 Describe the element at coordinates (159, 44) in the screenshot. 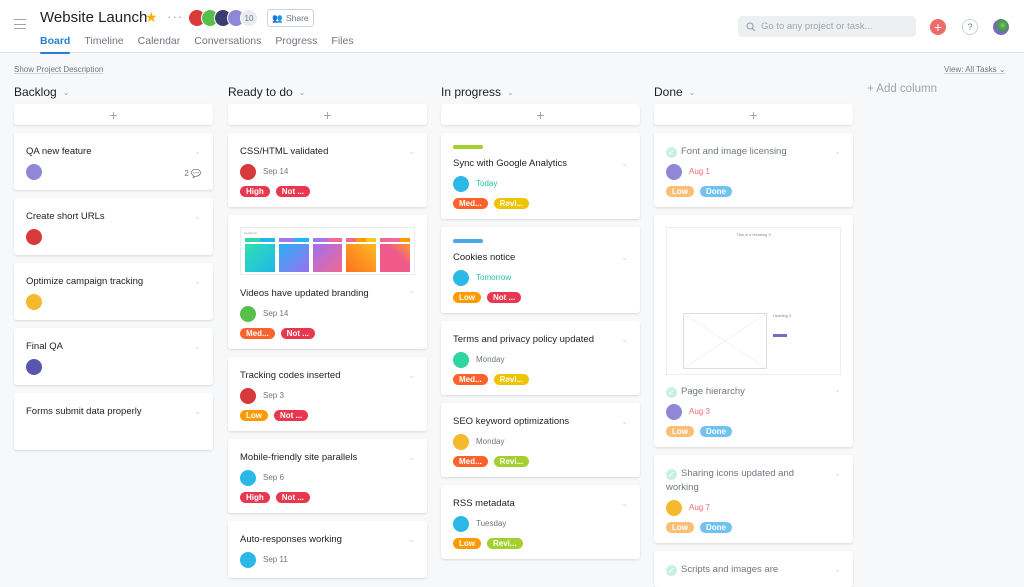

I see `tab-calendar: Calendar` at that location.